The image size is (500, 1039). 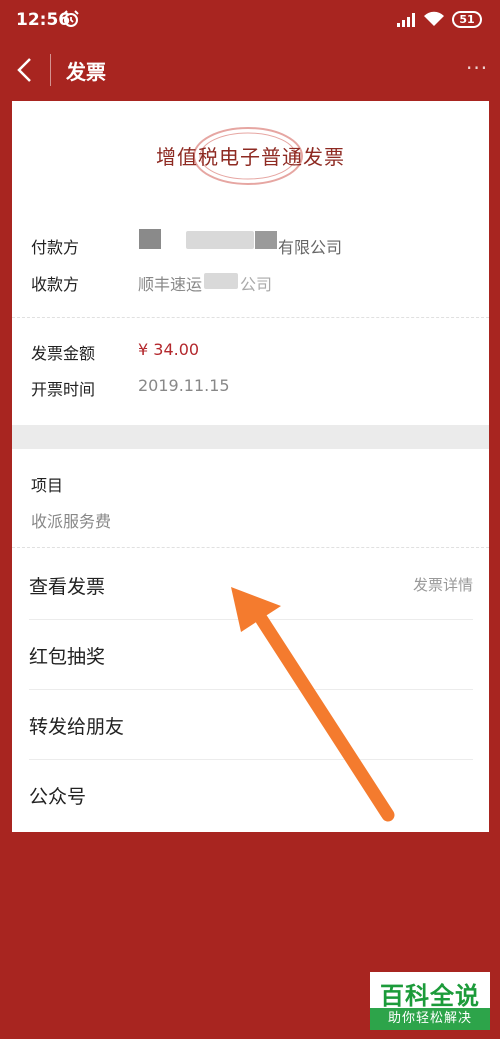 I want to click on invoice-title: 增值税电子普通发票, so click(x=250, y=157).